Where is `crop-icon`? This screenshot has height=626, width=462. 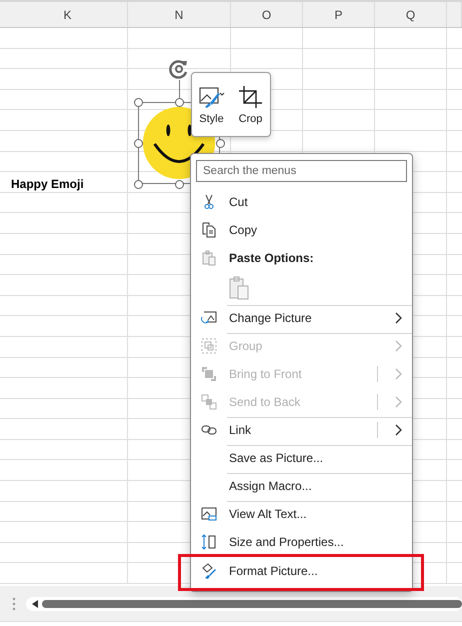 crop-icon is located at coordinates (251, 96).